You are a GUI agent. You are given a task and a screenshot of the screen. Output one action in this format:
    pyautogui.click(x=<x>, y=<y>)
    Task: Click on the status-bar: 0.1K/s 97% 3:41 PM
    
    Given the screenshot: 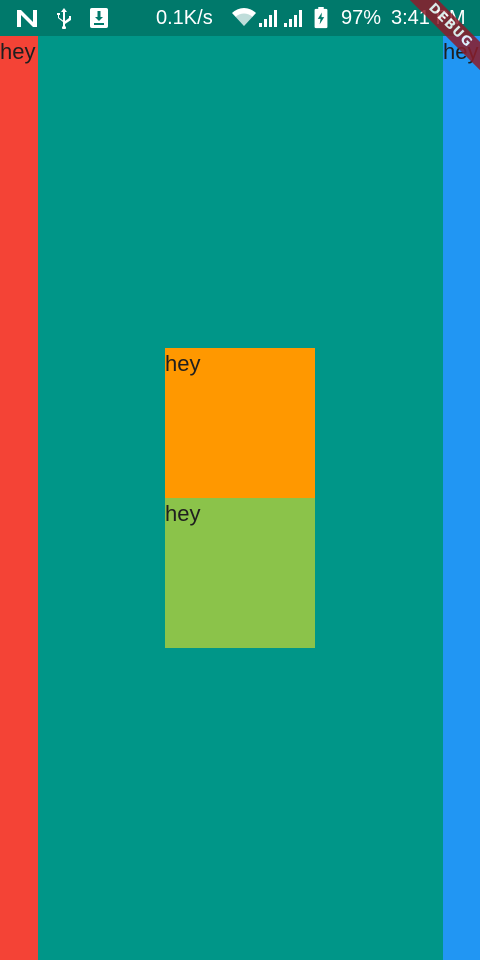 What is the action you would take?
    pyautogui.click(x=240, y=18)
    